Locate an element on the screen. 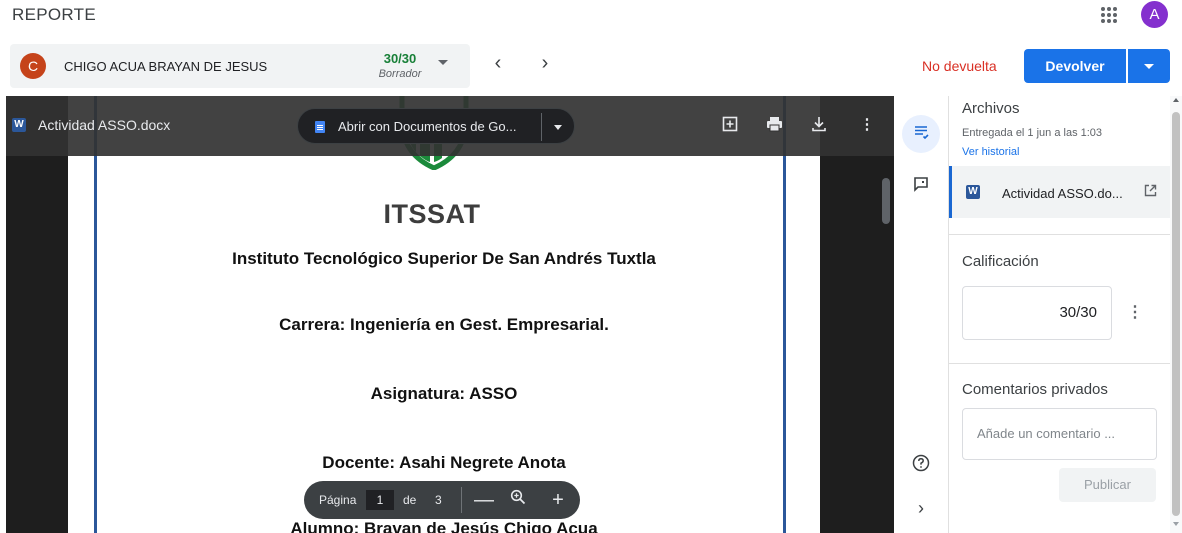  student-dropdown-icon is located at coordinates (443, 62).